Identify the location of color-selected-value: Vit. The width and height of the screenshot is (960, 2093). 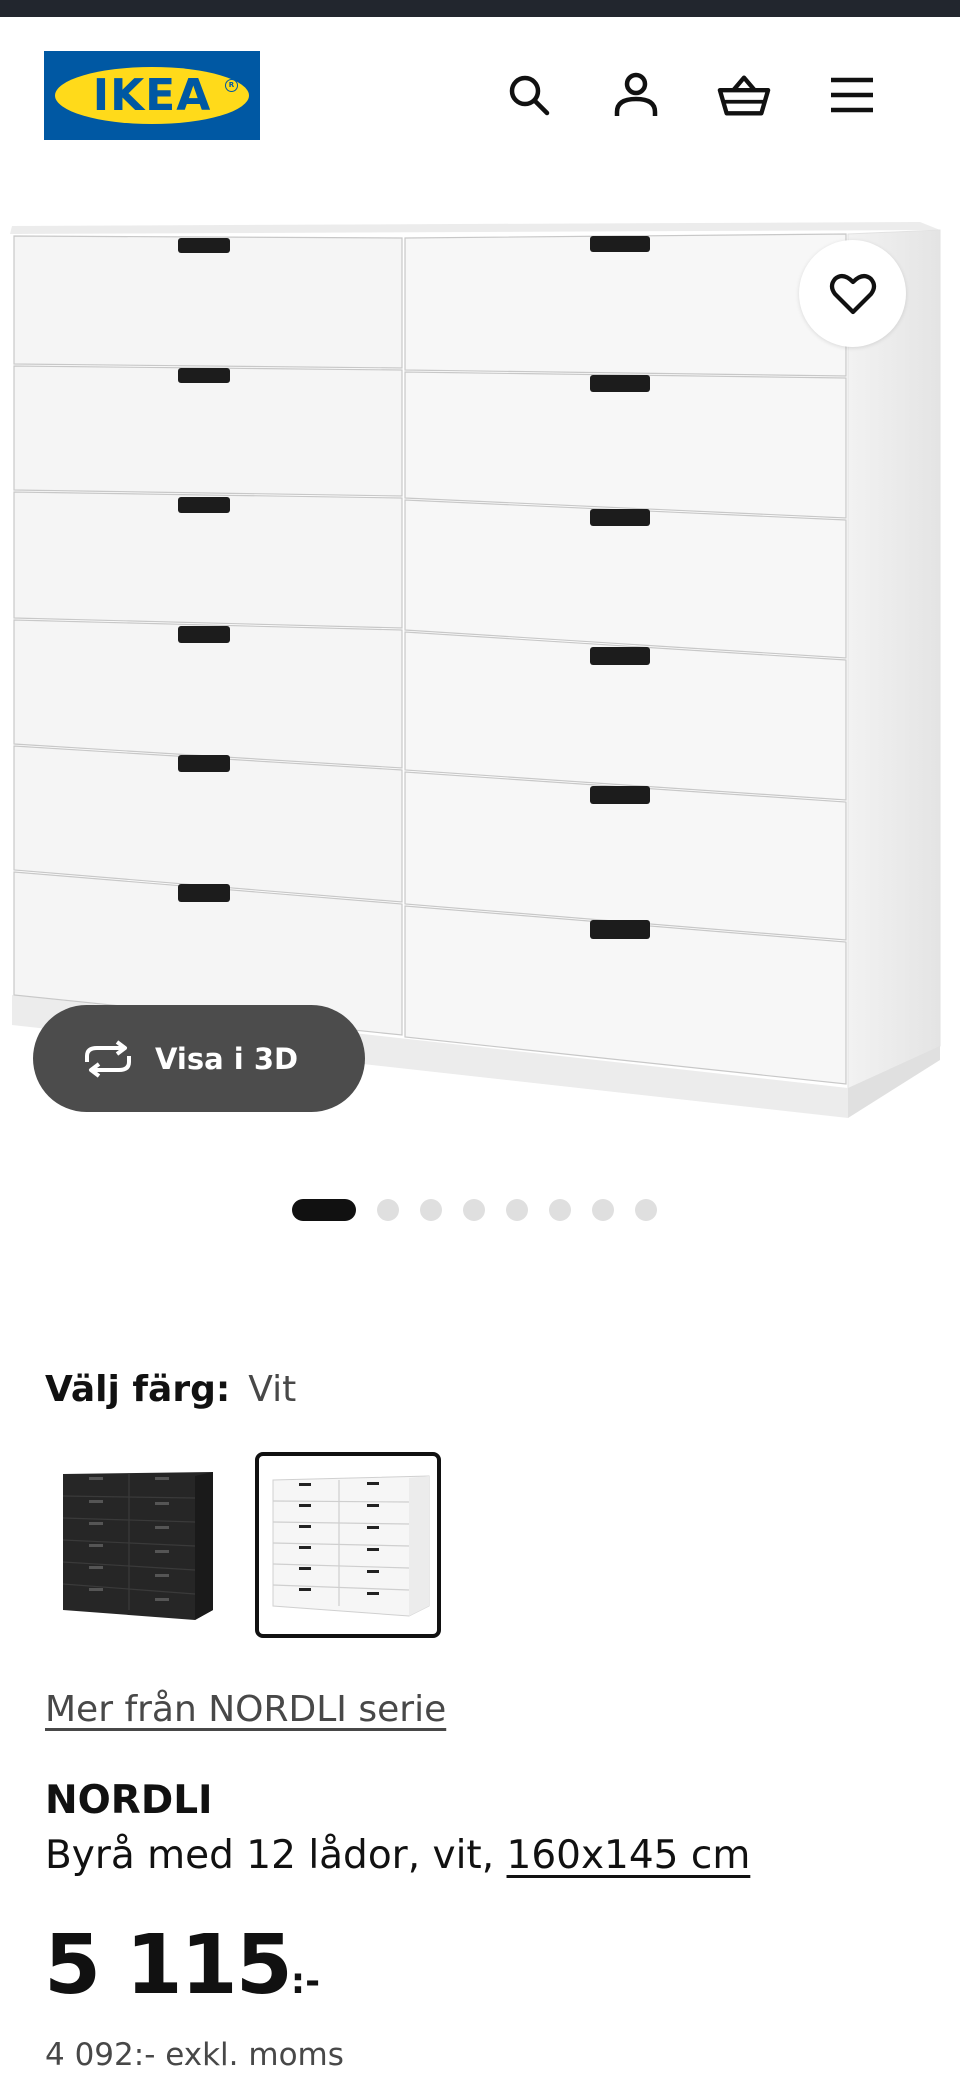
(272, 1389).